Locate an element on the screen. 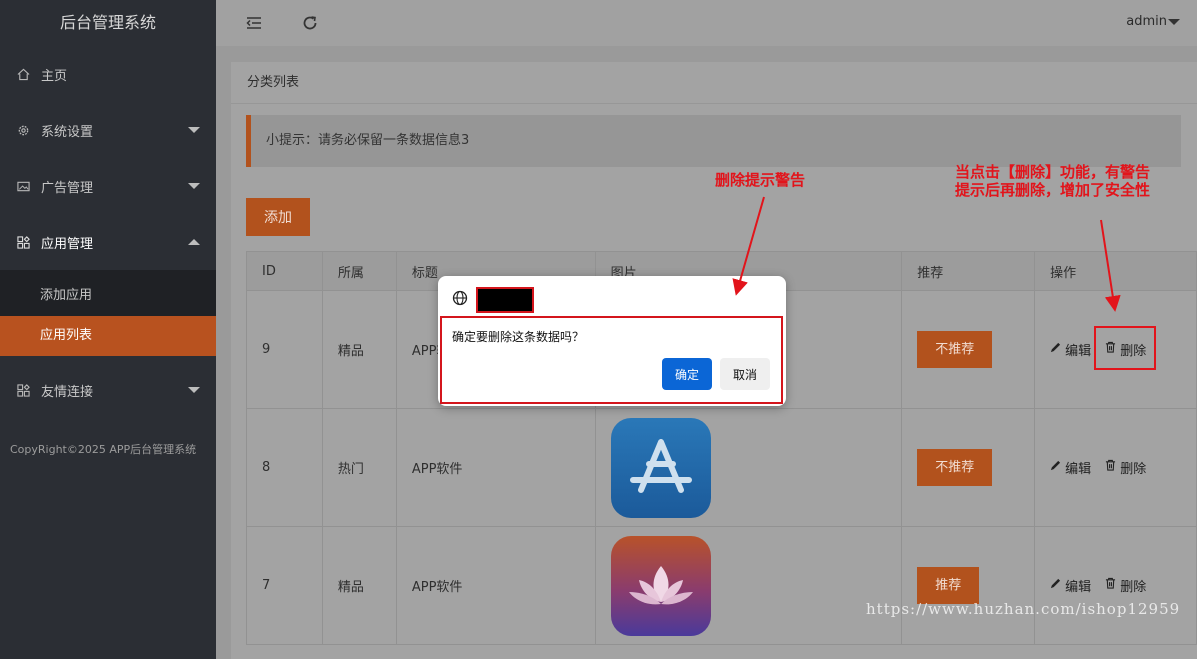  confirm-dialog: 确定要删除这条数据吗？ 确定 取消 is located at coordinates (612, 341).